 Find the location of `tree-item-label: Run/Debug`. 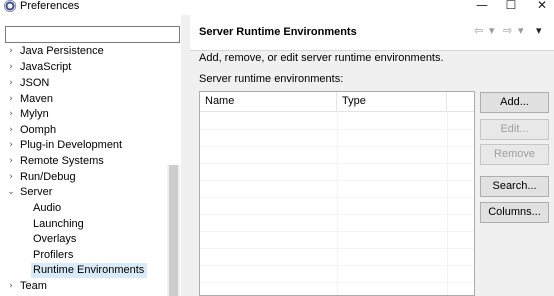

tree-item-label: Run/Debug is located at coordinates (48, 177).